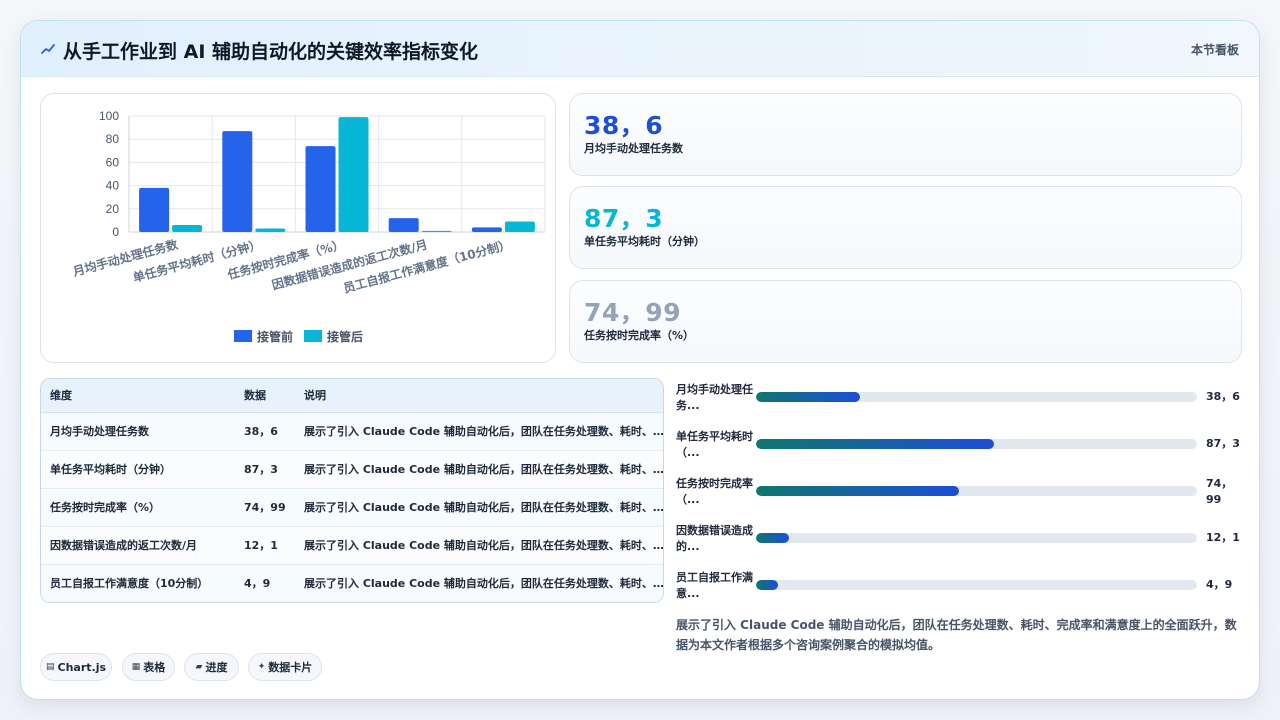  What do you see at coordinates (1219, 584) in the screenshot?
I see `progress-value: 4，9` at bounding box center [1219, 584].